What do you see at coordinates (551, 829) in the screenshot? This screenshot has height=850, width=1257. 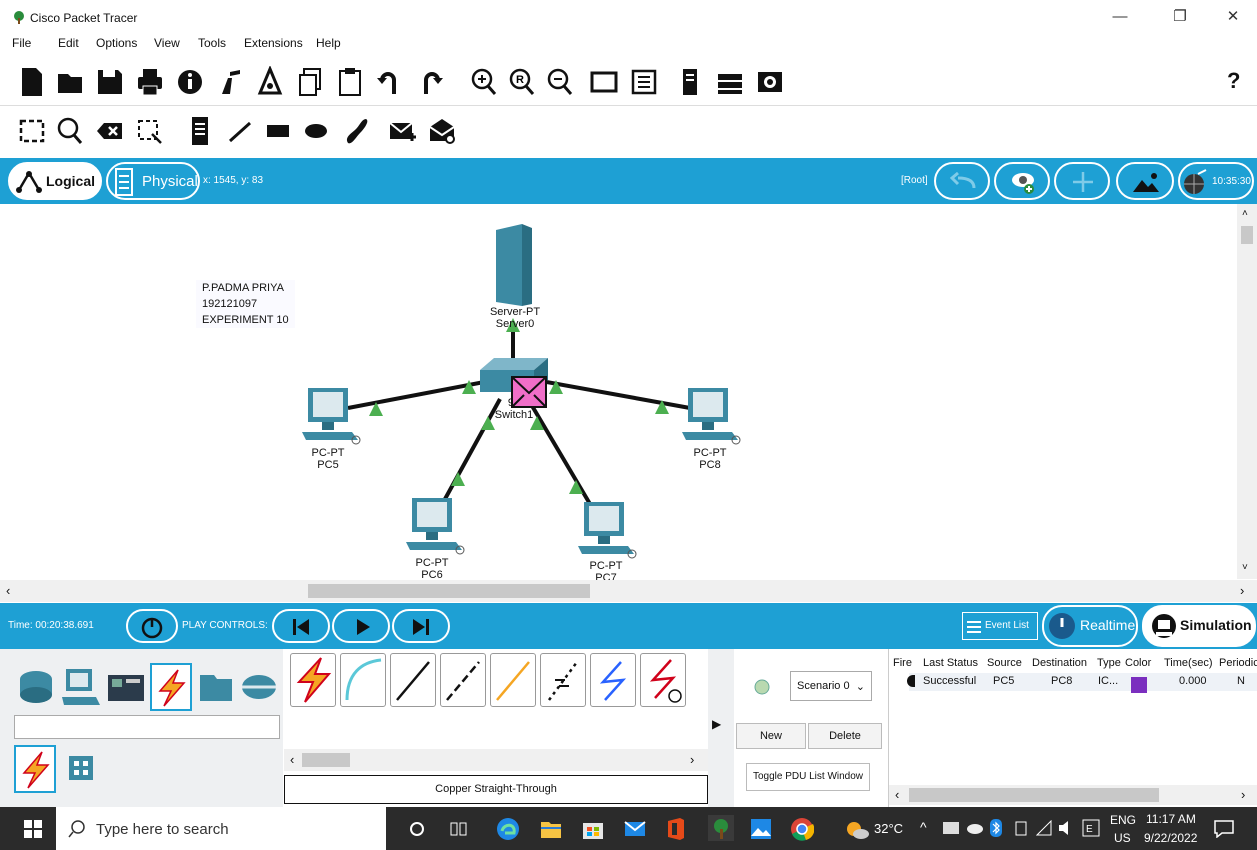 I see `file-explorer-icon` at bounding box center [551, 829].